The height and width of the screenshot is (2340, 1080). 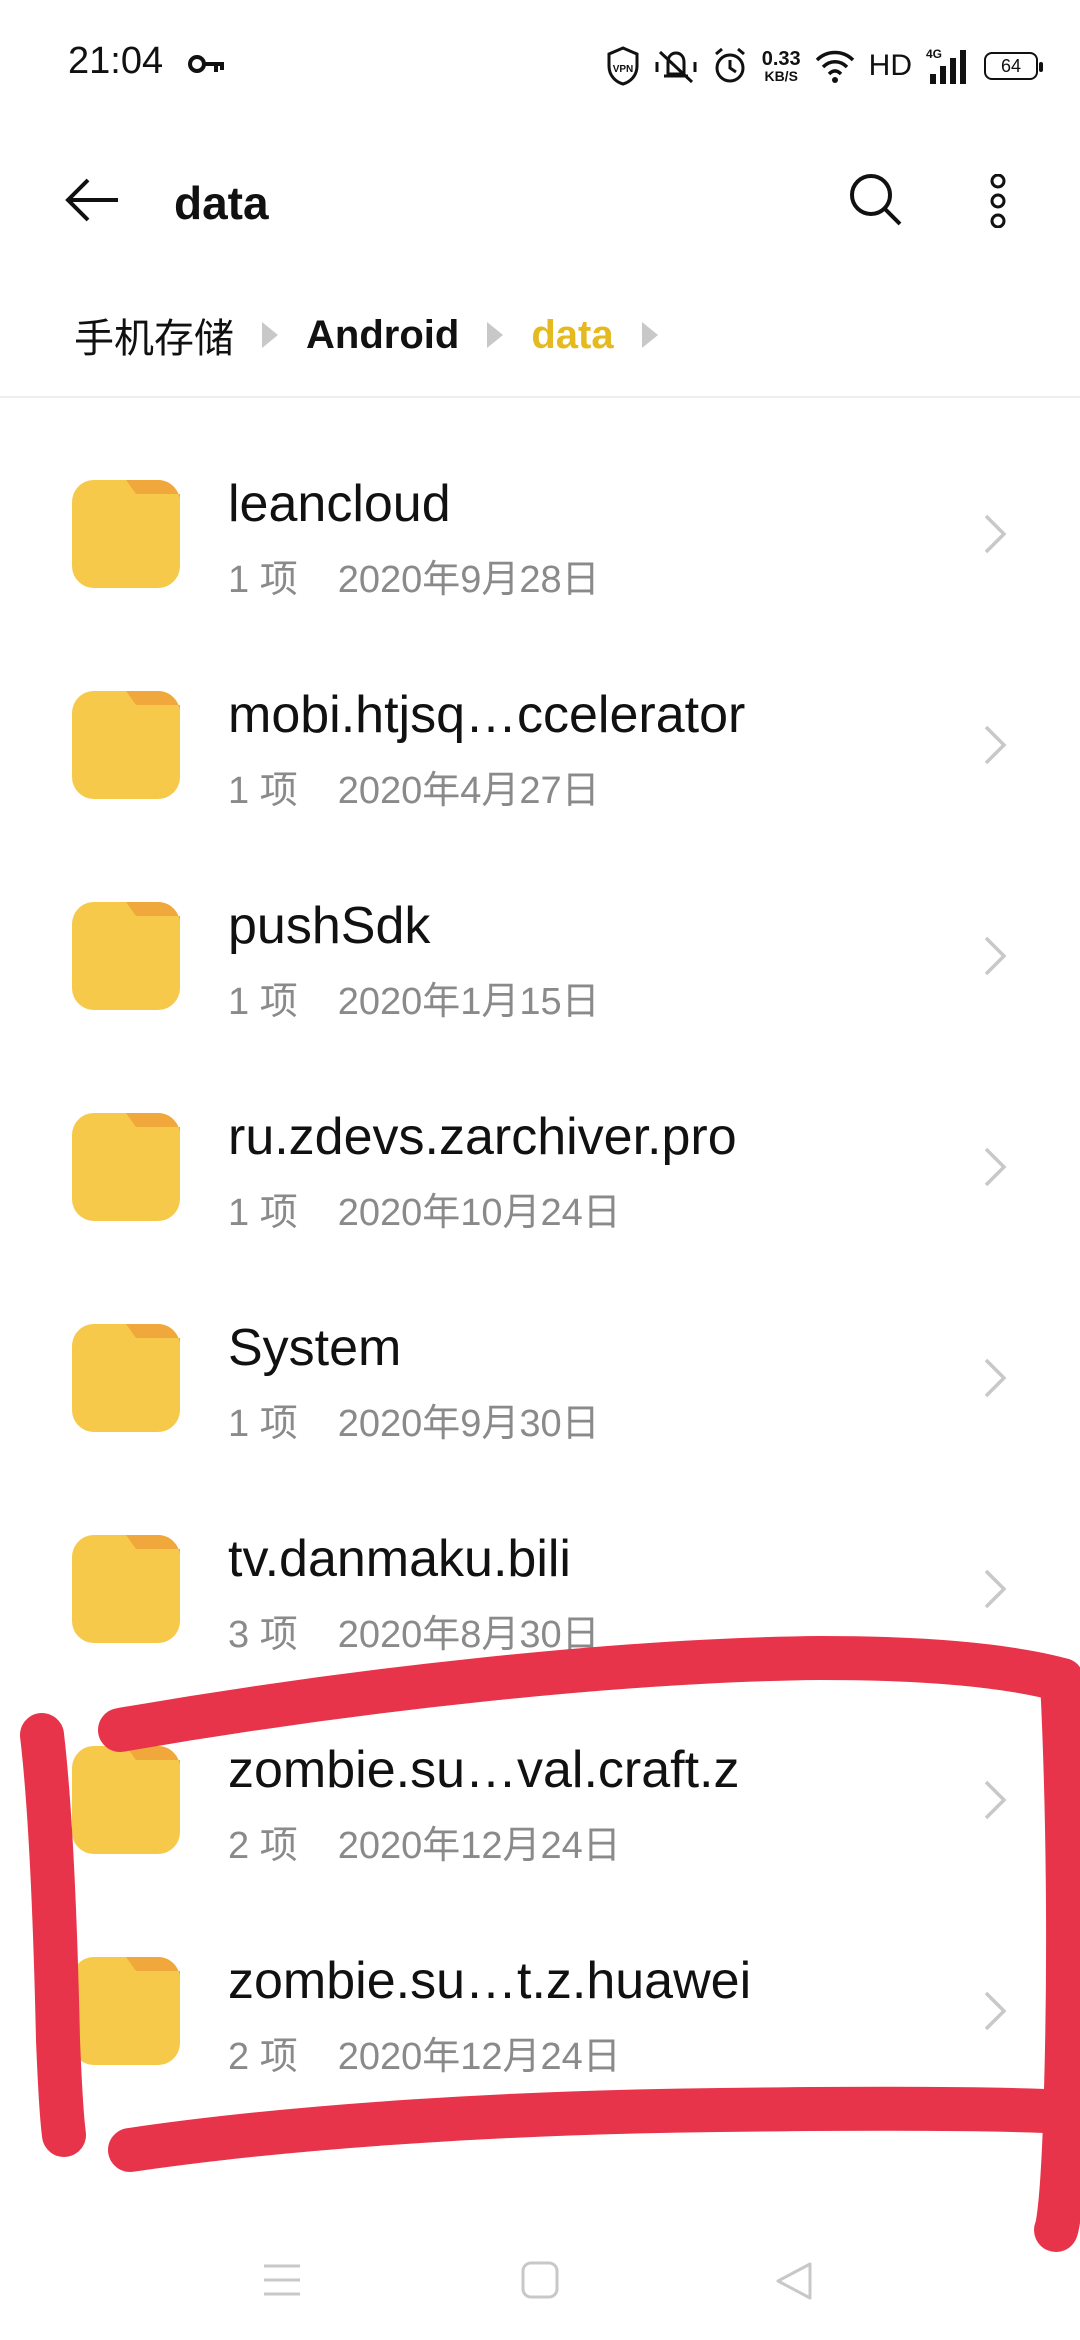 What do you see at coordinates (482, 1137) in the screenshot?
I see `file-name: ru.zdevs.zarchiver.pro` at bounding box center [482, 1137].